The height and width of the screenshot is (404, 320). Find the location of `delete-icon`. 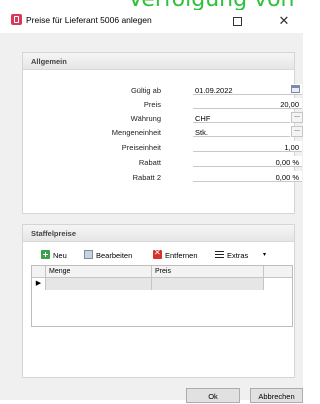

delete-icon is located at coordinates (157, 253).